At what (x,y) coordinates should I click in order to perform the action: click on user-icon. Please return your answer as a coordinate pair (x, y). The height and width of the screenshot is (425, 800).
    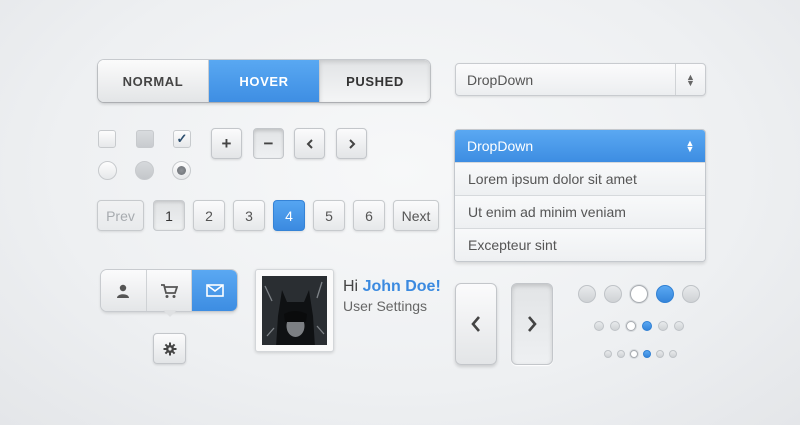
    Looking at the image, I should click on (123, 291).